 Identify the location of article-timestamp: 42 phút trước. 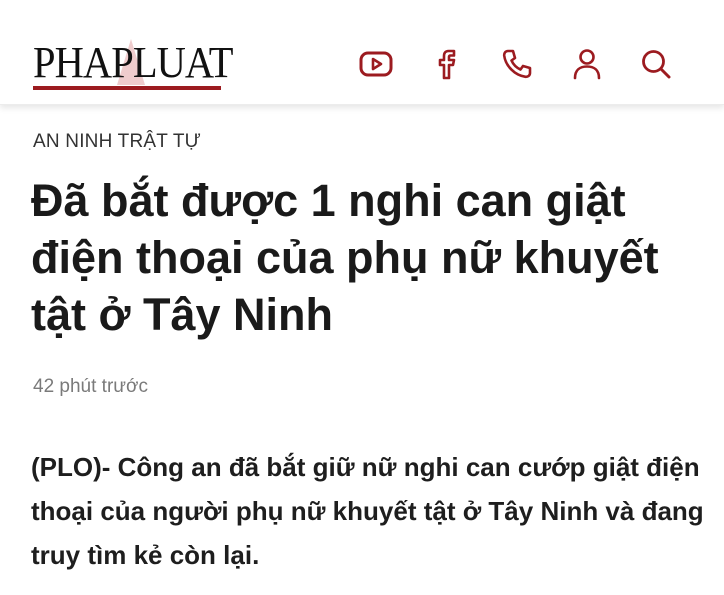
(90, 386).